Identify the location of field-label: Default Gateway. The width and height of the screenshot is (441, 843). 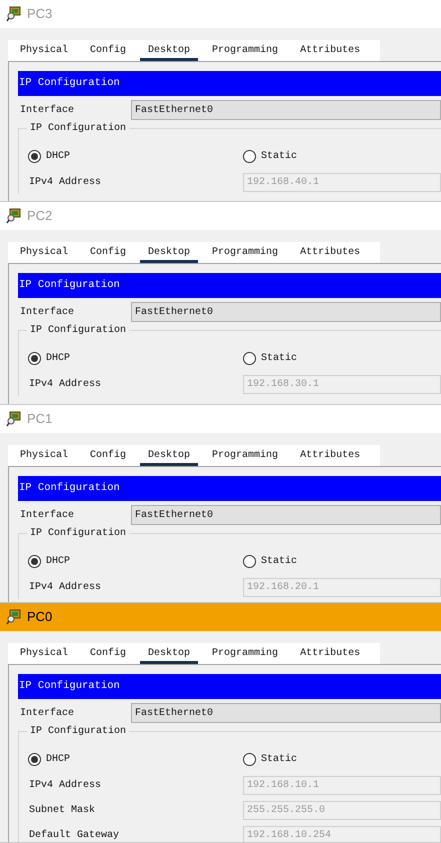
(74, 835).